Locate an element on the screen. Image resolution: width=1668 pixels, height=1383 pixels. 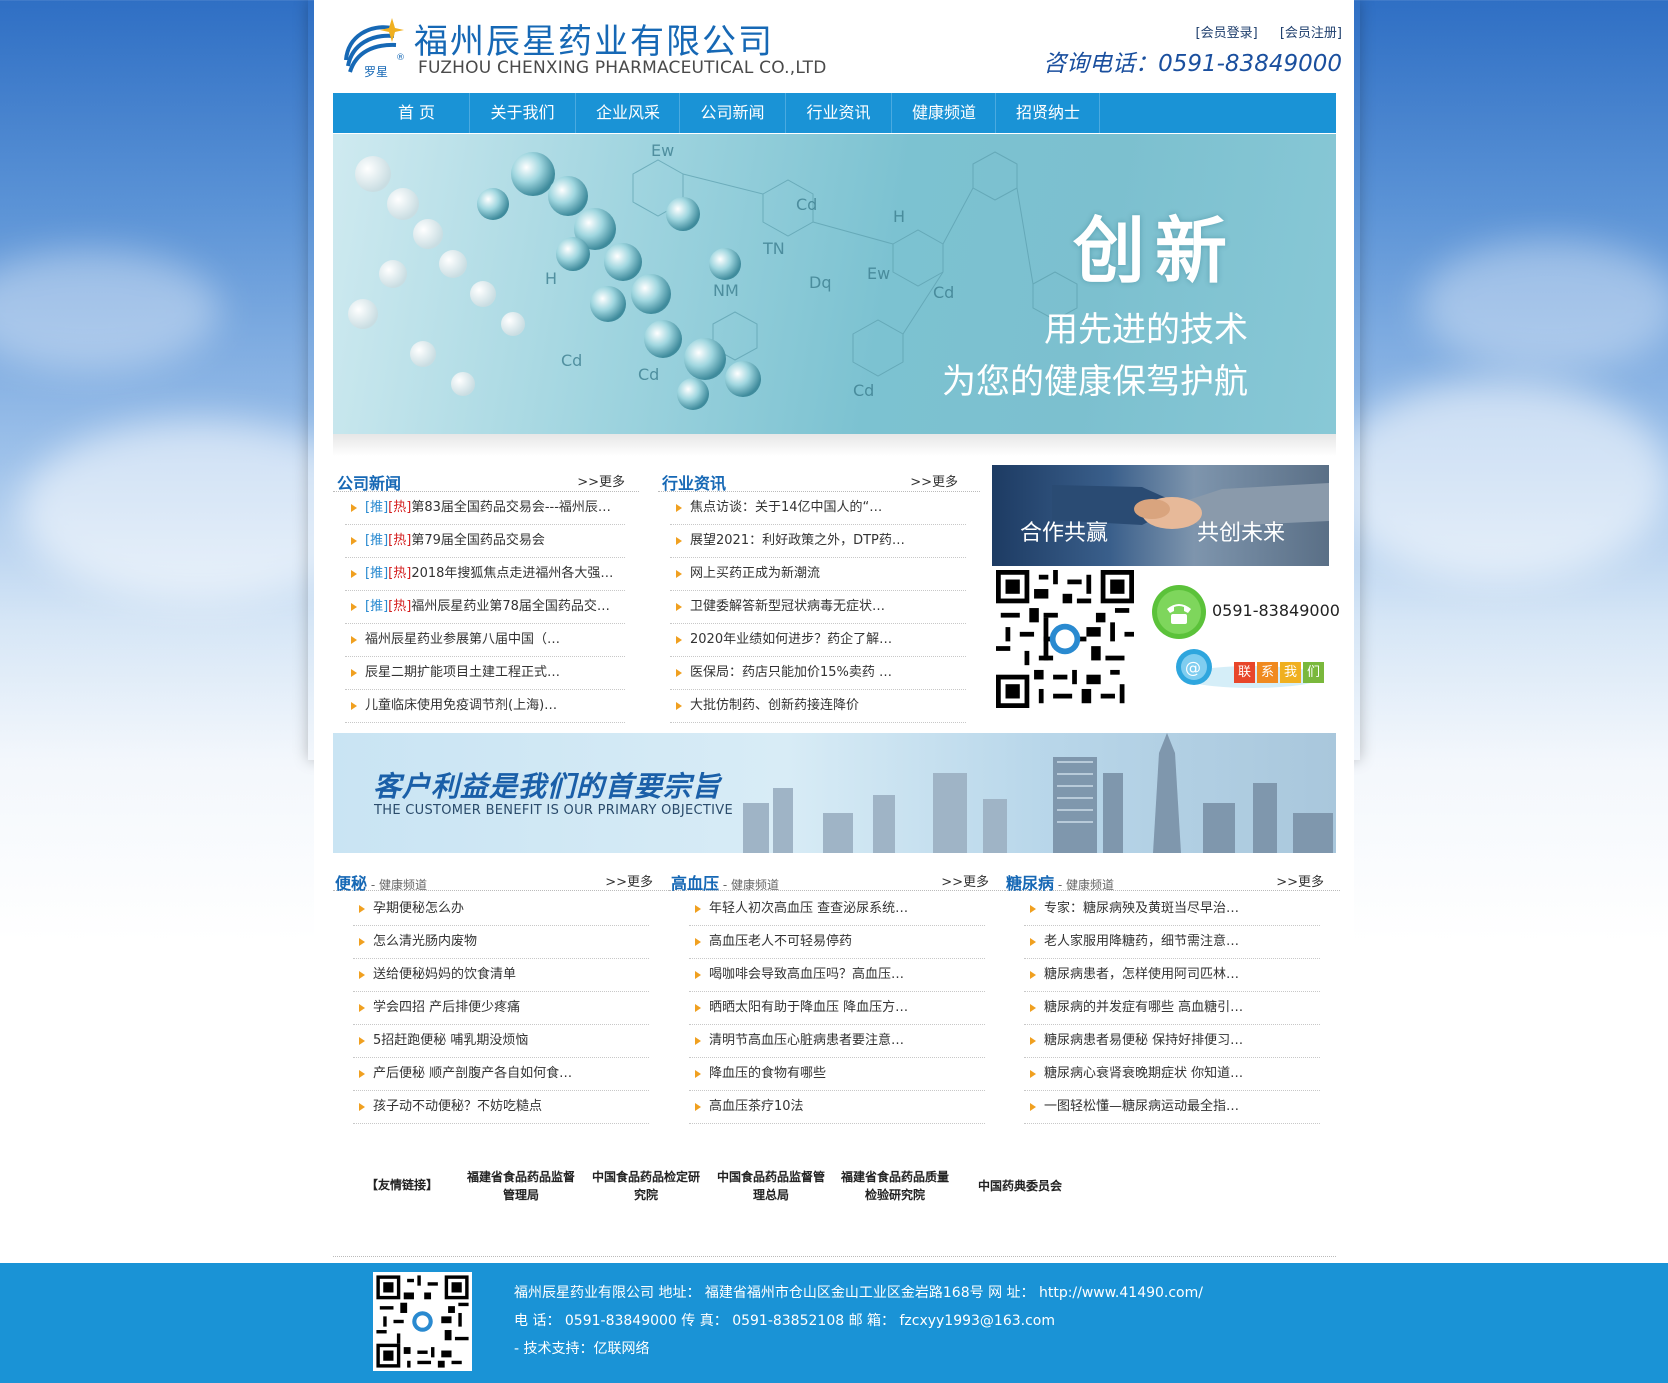
nav-item-health: 健康频道 is located at coordinates (944, 113).